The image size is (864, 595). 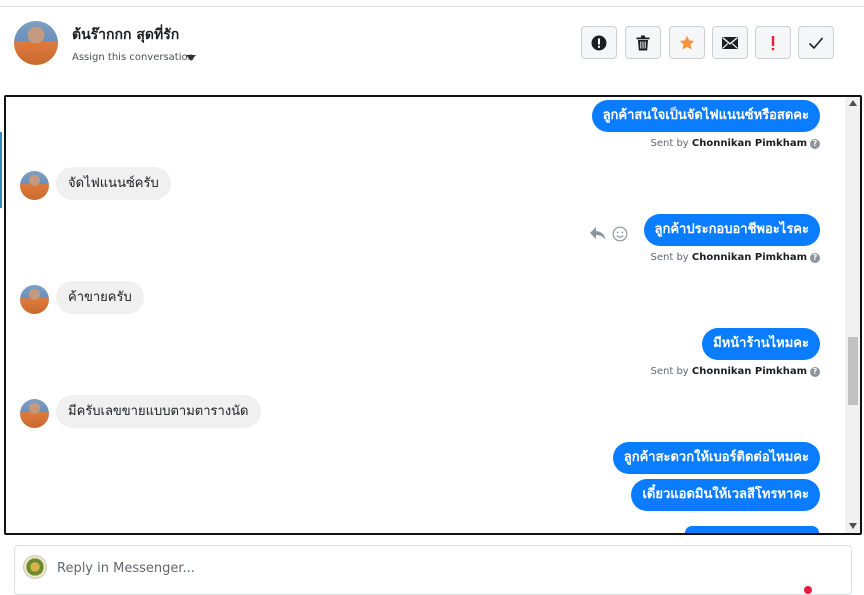 What do you see at coordinates (36, 43) in the screenshot?
I see `contact-avatar` at bounding box center [36, 43].